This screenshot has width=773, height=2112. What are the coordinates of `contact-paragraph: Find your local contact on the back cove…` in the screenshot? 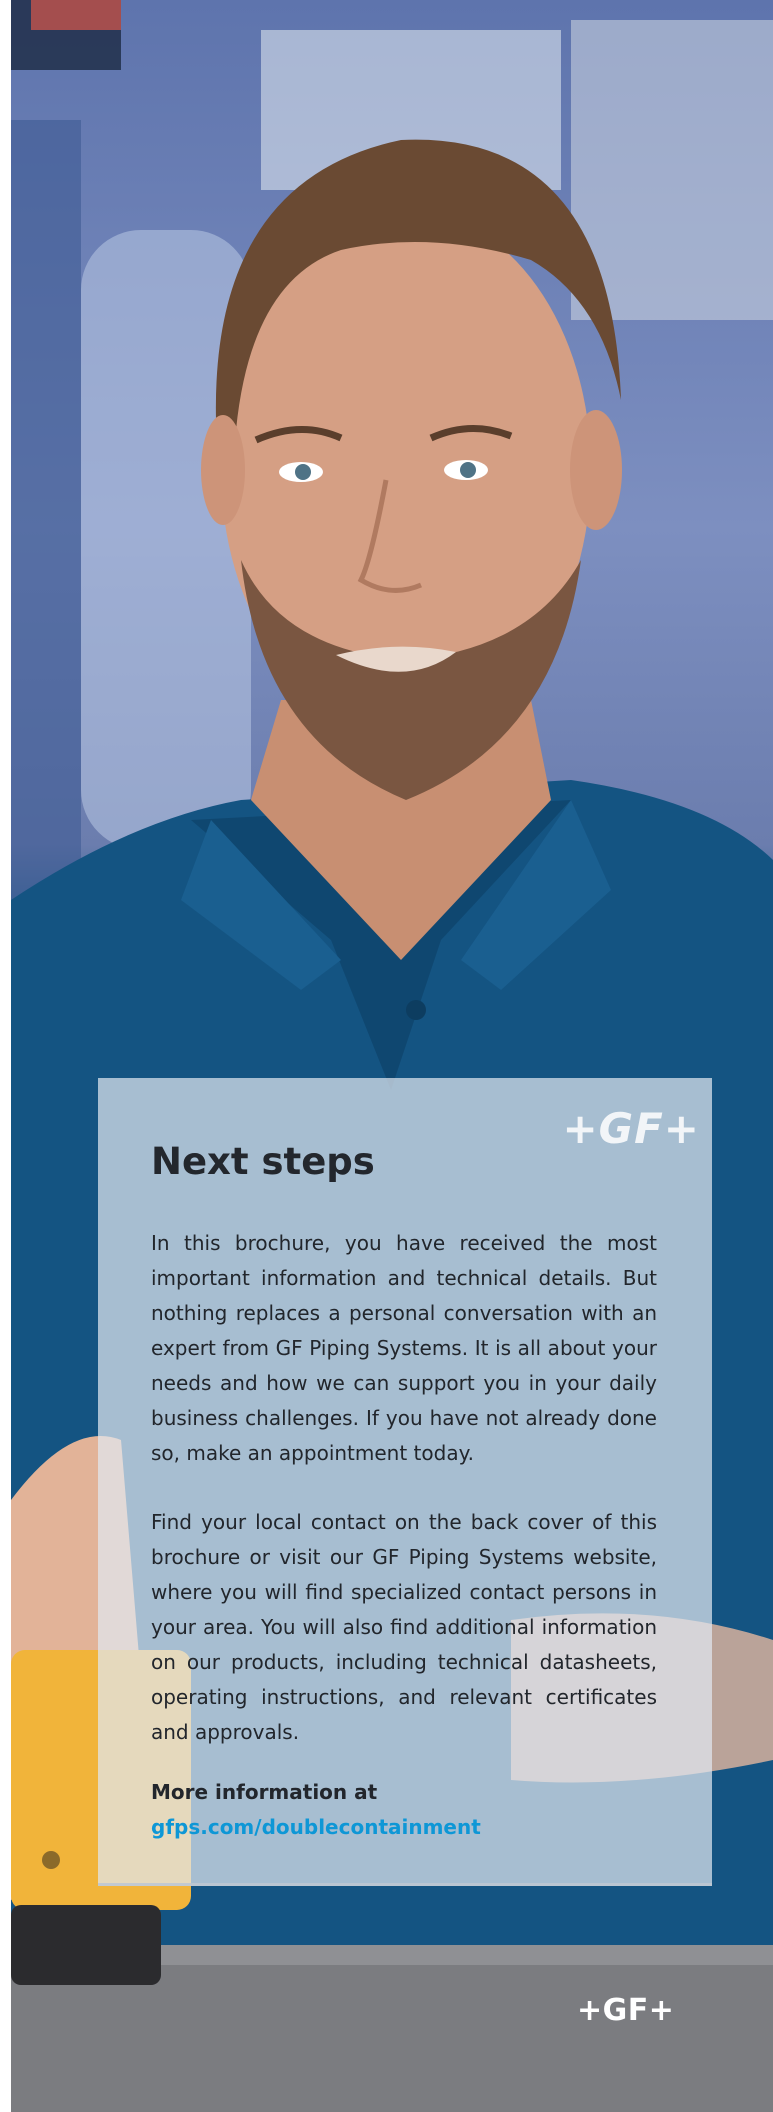 It's located at (404, 1627).